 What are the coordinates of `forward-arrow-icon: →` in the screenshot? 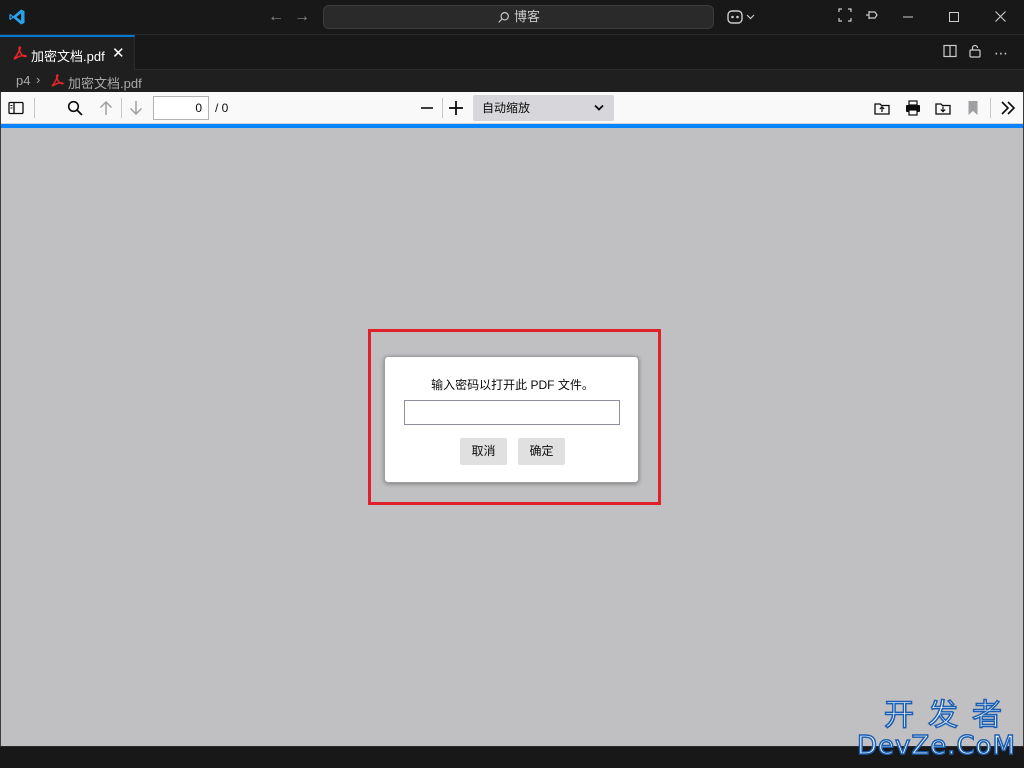 It's located at (302, 17).